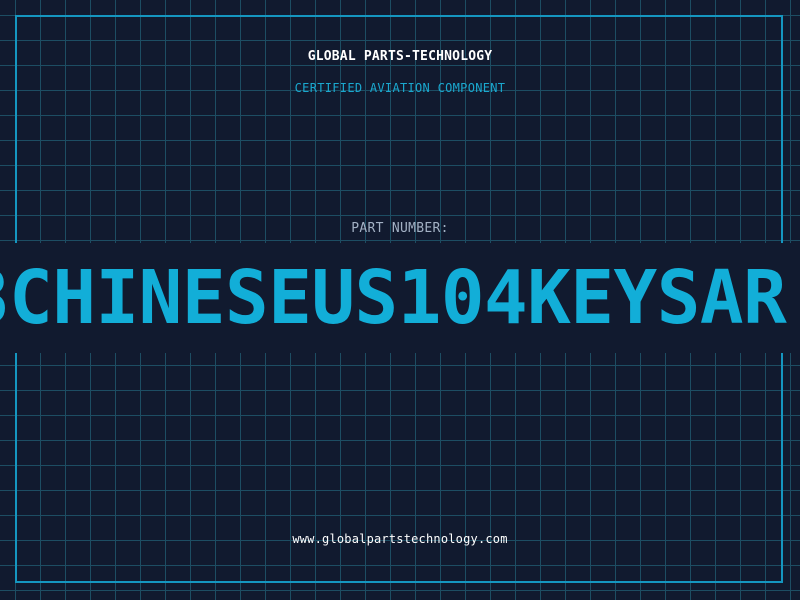 The width and height of the screenshot is (800, 600). I want to click on website-url: www.globalpartstechnology.com, so click(400, 539).